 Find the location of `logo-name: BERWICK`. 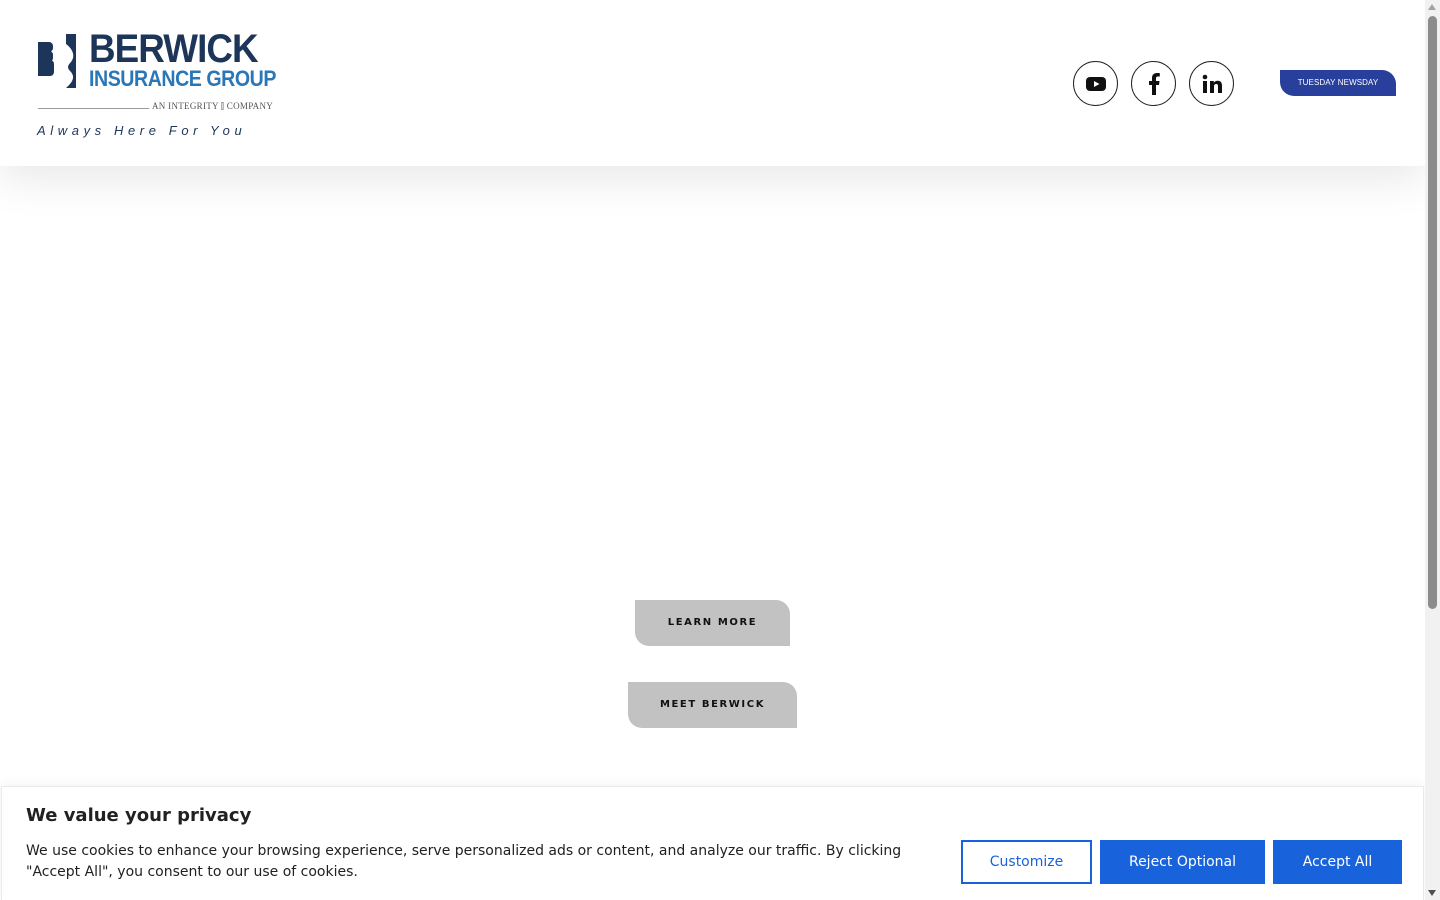

logo-name: BERWICK is located at coordinates (174, 49).